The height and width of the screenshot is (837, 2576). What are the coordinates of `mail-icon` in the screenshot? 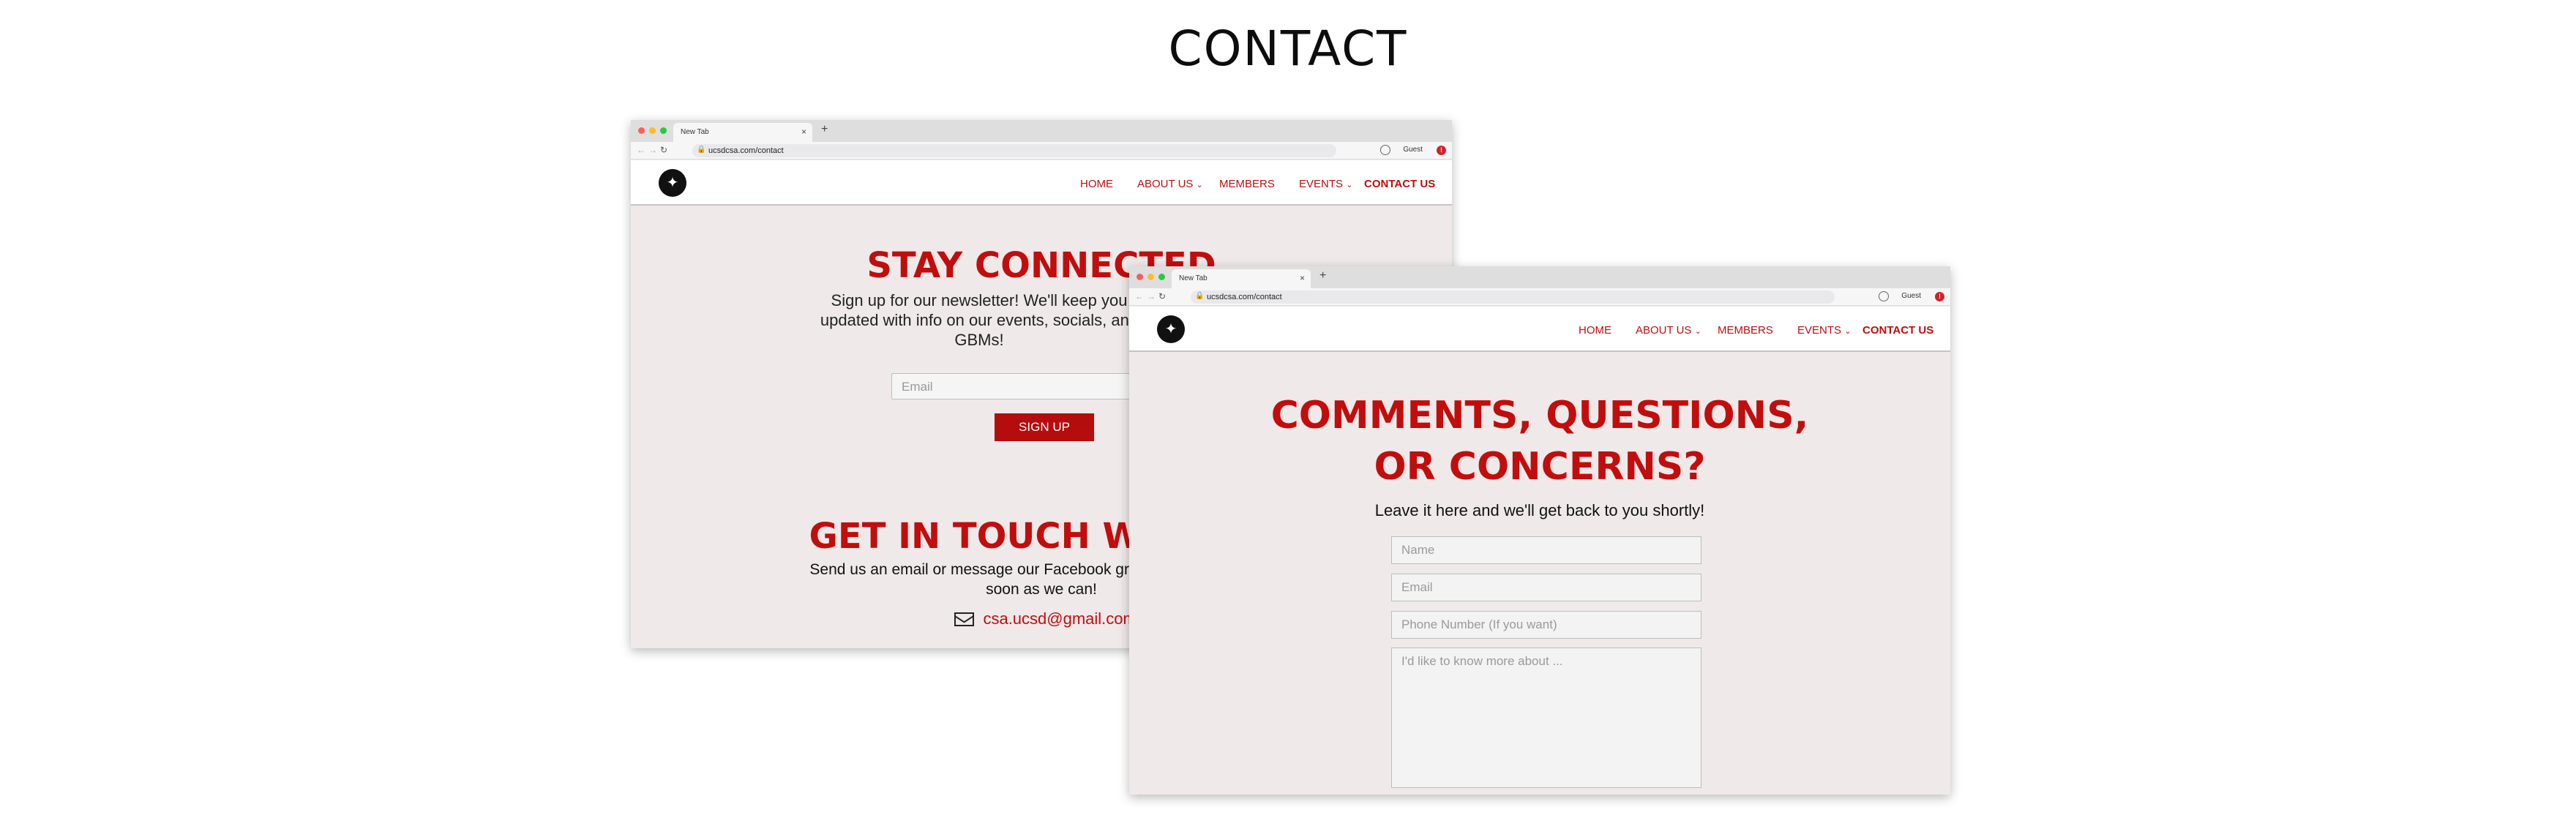 It's located at (964, 619).